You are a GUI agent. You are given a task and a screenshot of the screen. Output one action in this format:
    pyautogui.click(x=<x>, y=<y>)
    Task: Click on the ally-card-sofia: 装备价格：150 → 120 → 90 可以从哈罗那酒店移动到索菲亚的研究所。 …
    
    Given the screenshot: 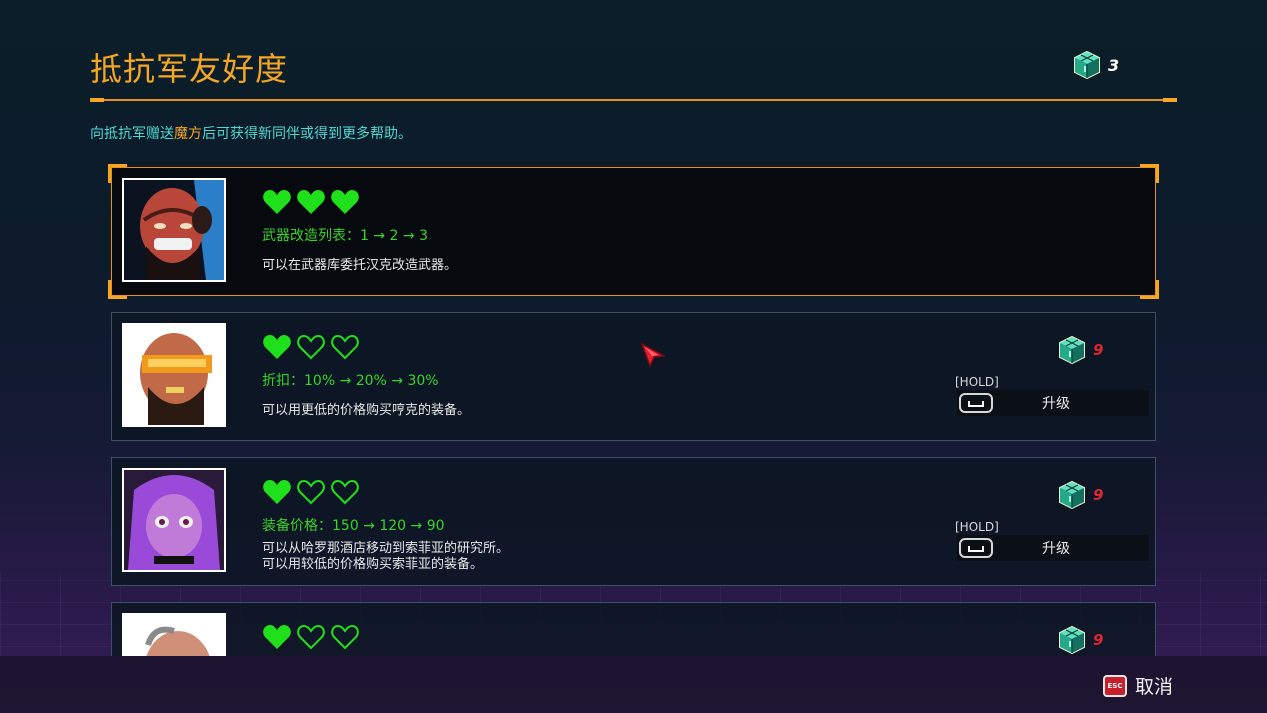 What is the action you would take?
    pyautogui.click(x=633, y=521)
    